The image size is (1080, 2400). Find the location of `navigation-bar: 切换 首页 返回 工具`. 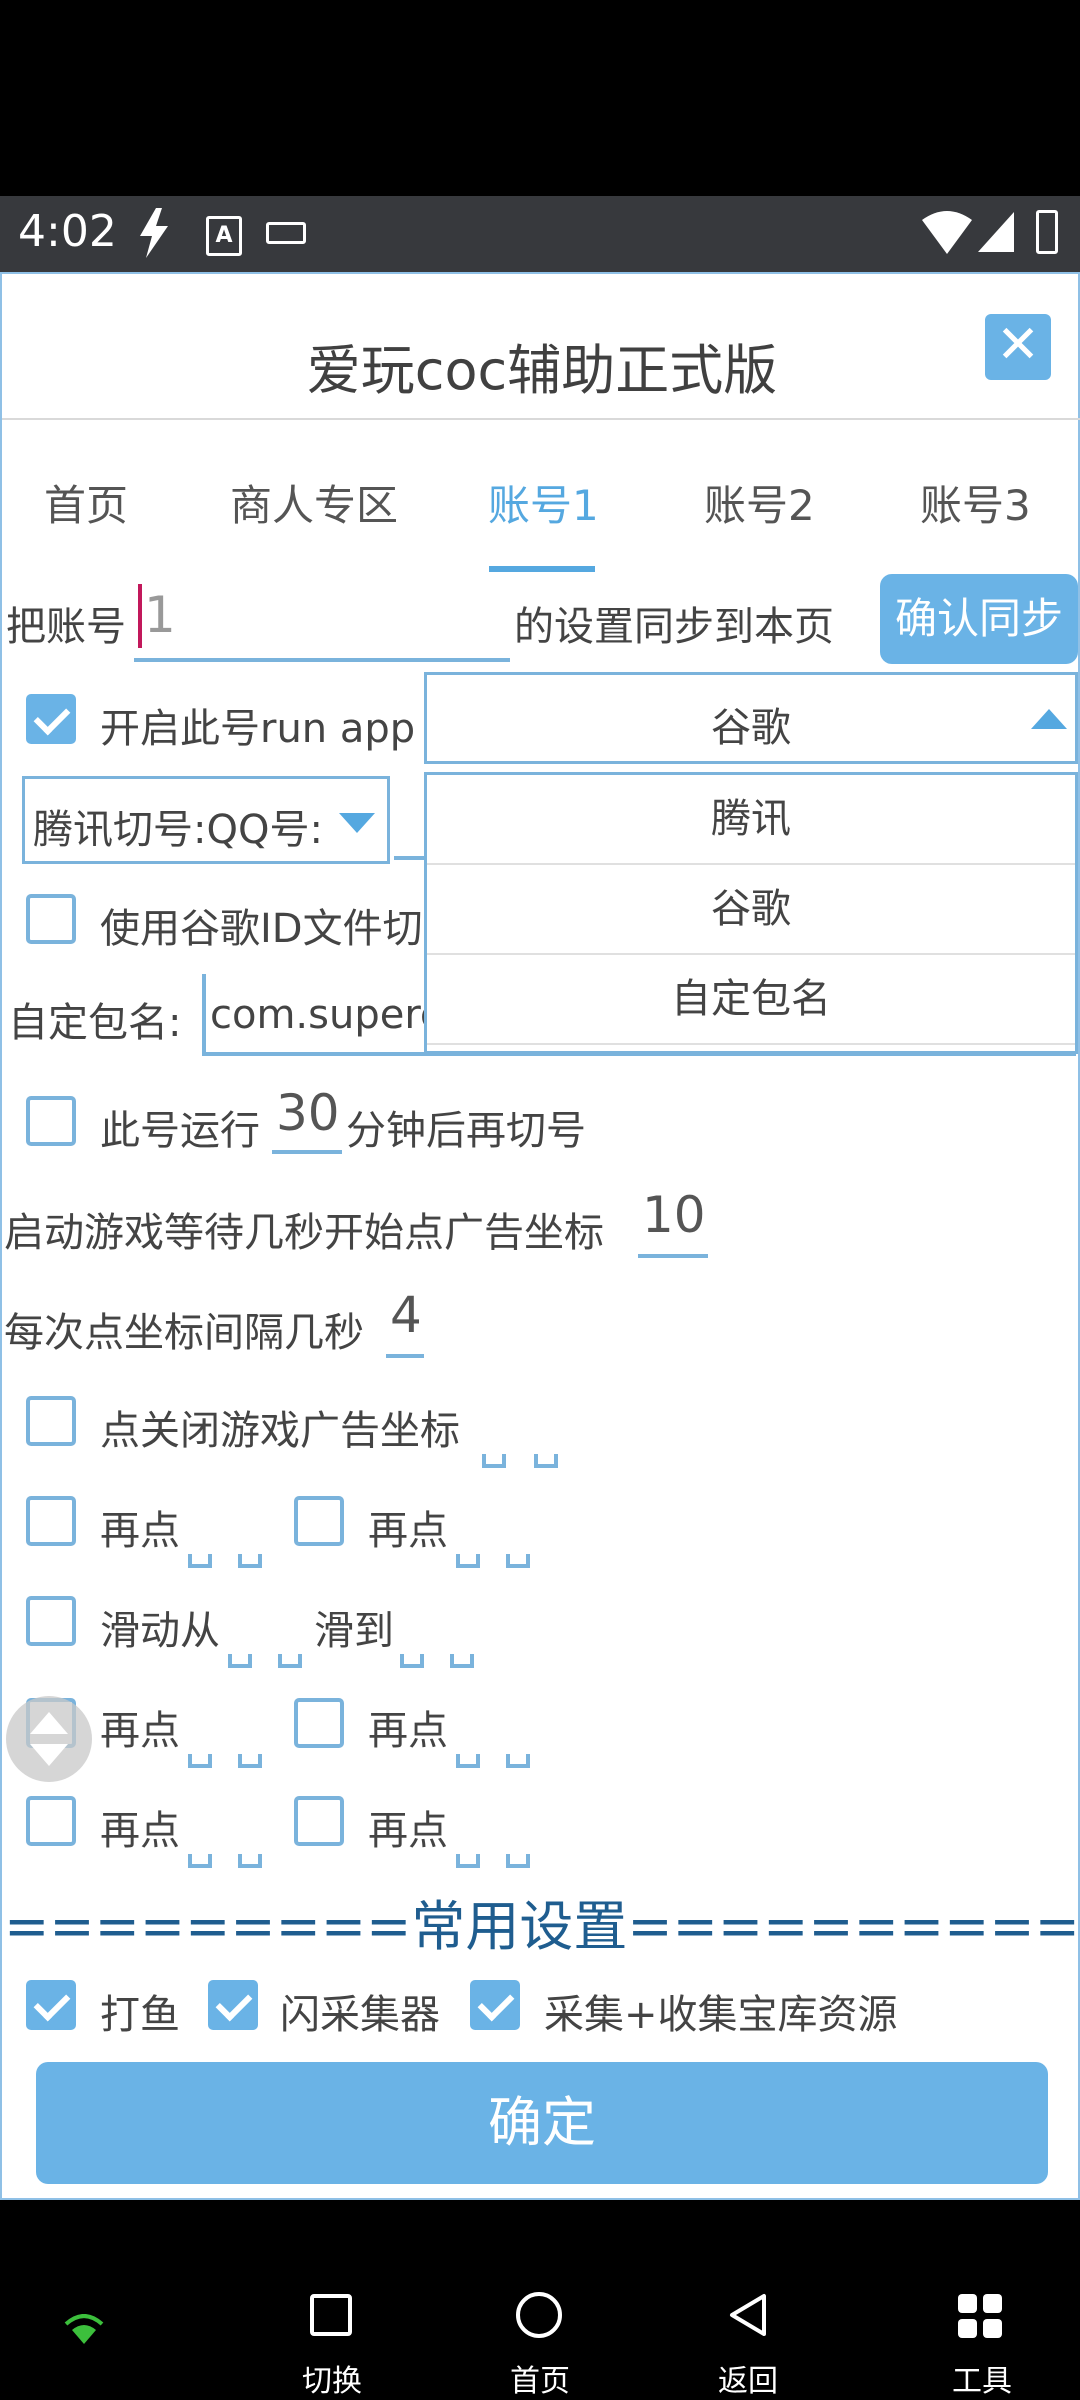

navigation-bar: 切换 首页 返回 工具 is located at coordinates (540, 2340).